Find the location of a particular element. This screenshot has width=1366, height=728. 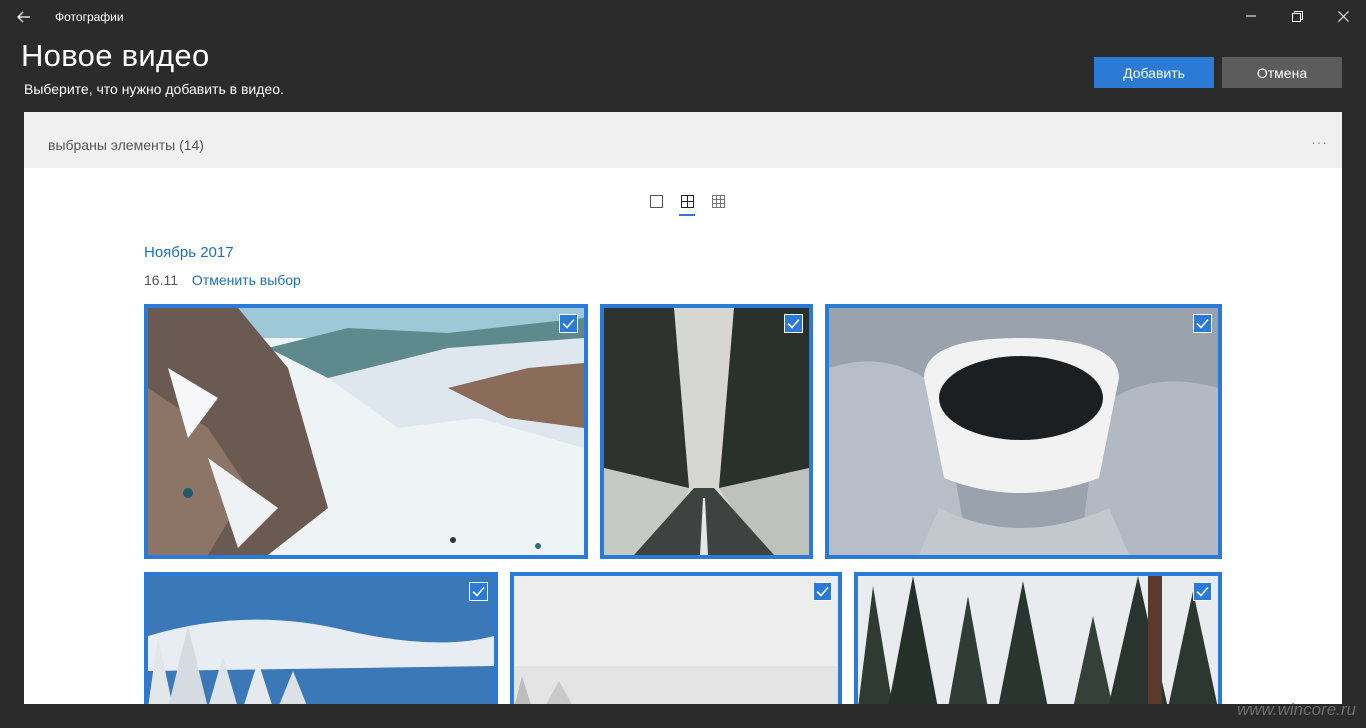

photo-snowy-pines is located at coordinates (1038, 640).